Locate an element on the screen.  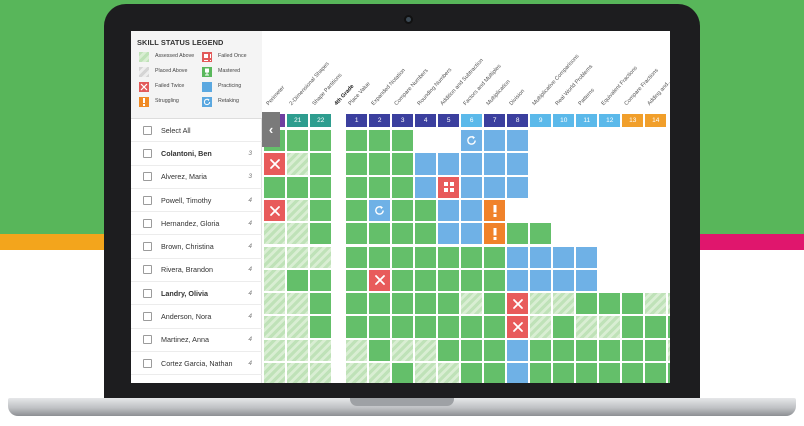
student-name: Colantoni, Ben is located at coordinates (186, 153).